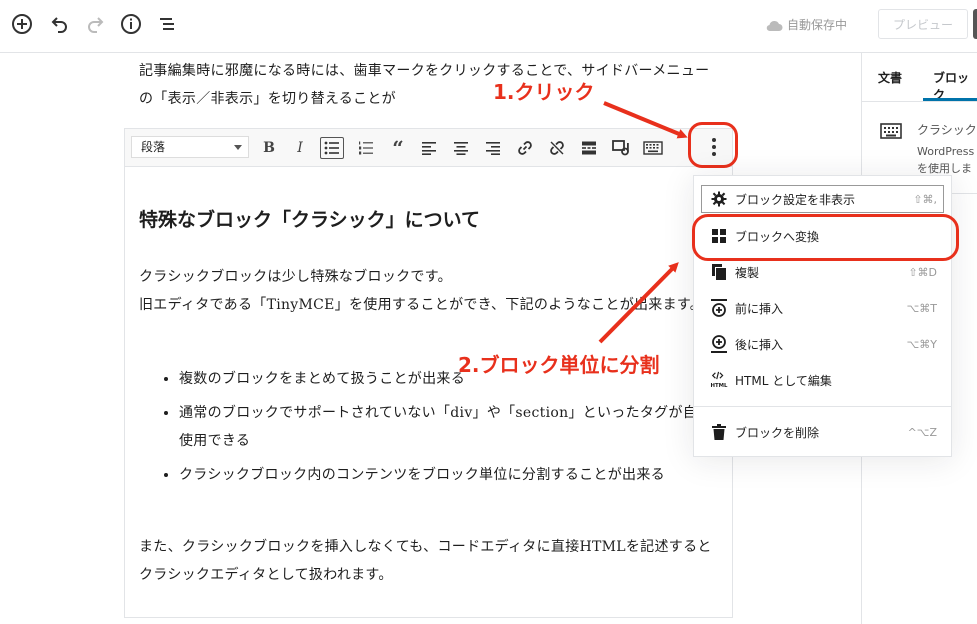 The height and width of the screenshot is (624, 977). What do you see at coordinates (544, 92) in the screenshot?
I see `annotation-step1: 1.クリック` at bounding box center [544, 92].